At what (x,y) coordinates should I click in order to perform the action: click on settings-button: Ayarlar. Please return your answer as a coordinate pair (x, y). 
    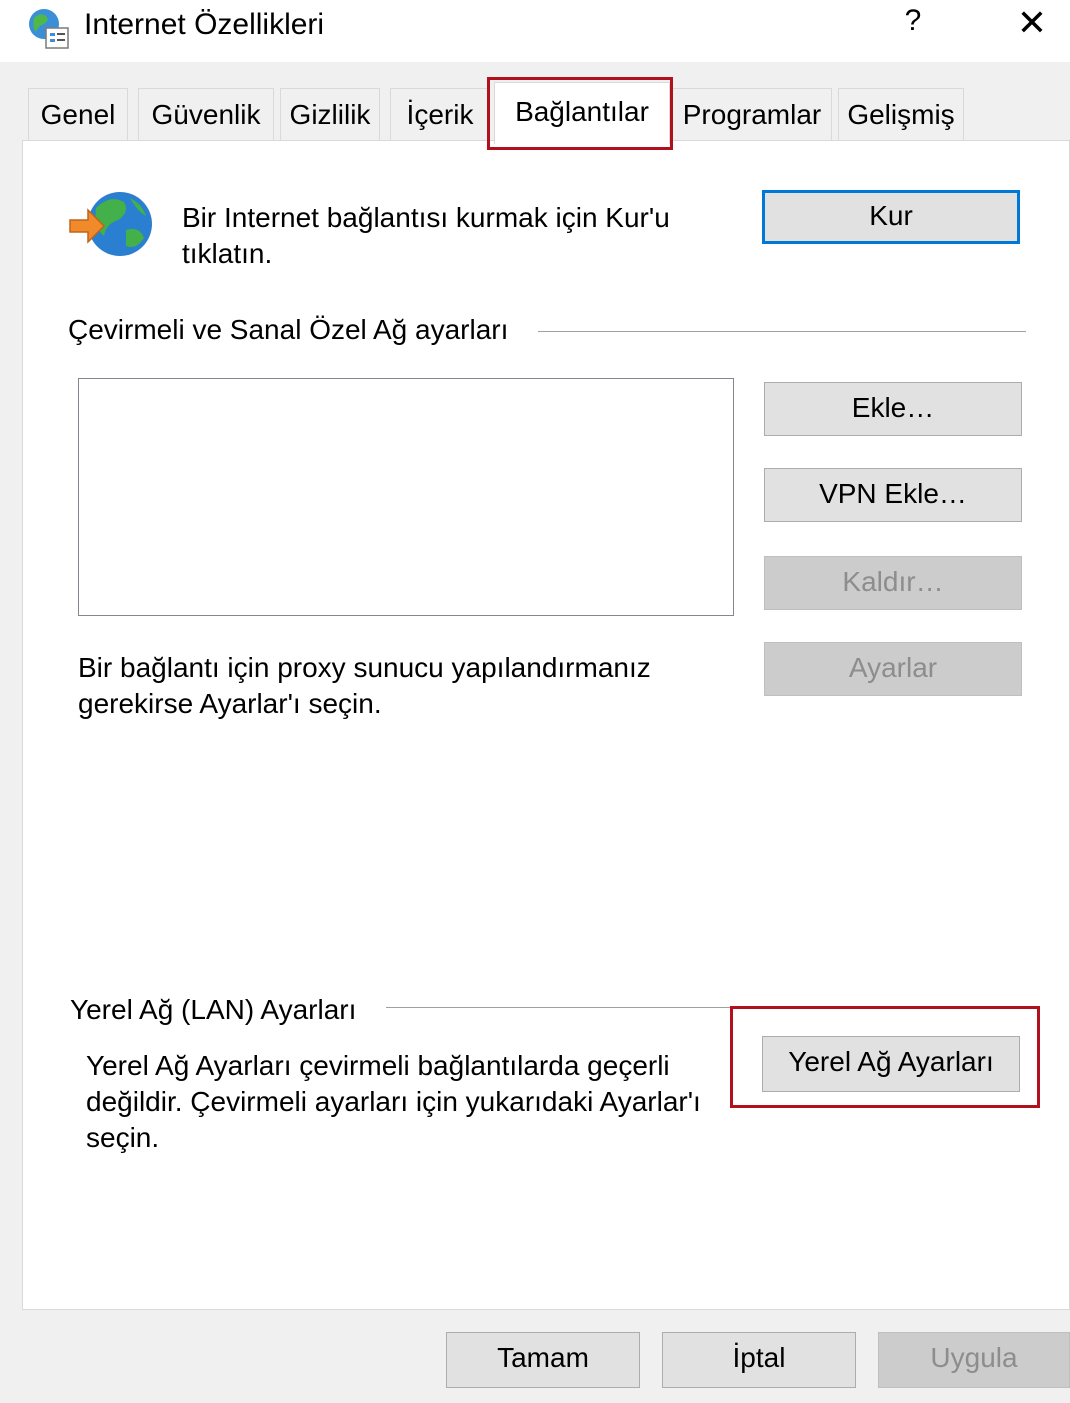
    Looking at the image, I should click on (893, 669).